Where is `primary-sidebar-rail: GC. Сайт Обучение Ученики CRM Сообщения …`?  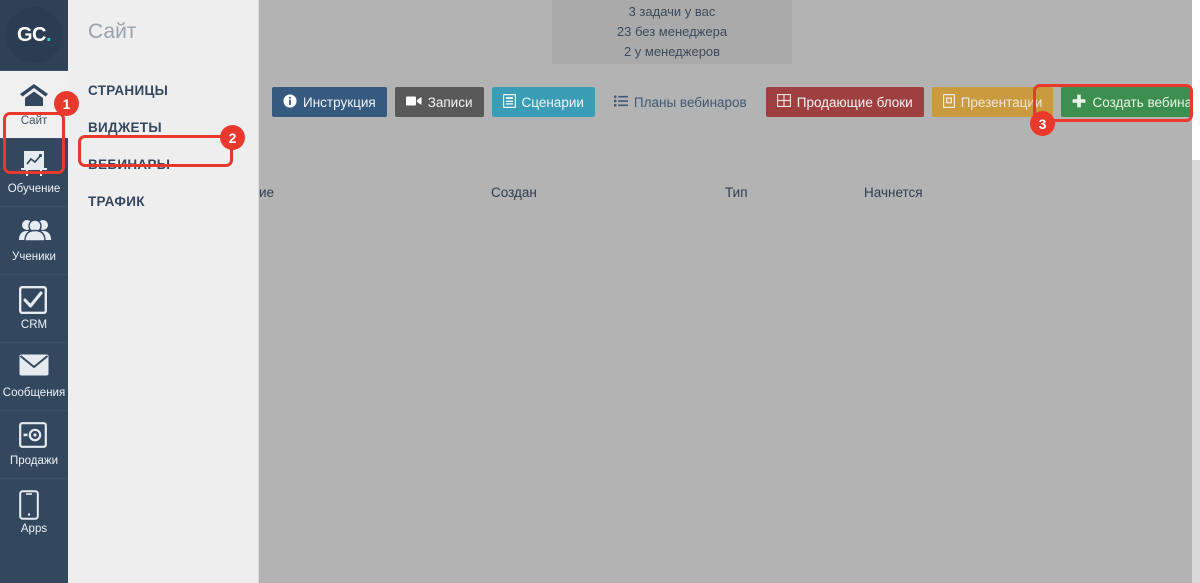
primary-sidebar-rail: GC. Сайт Обучение Ученики CRM Сообщения … is located at coordinates (34, 291).